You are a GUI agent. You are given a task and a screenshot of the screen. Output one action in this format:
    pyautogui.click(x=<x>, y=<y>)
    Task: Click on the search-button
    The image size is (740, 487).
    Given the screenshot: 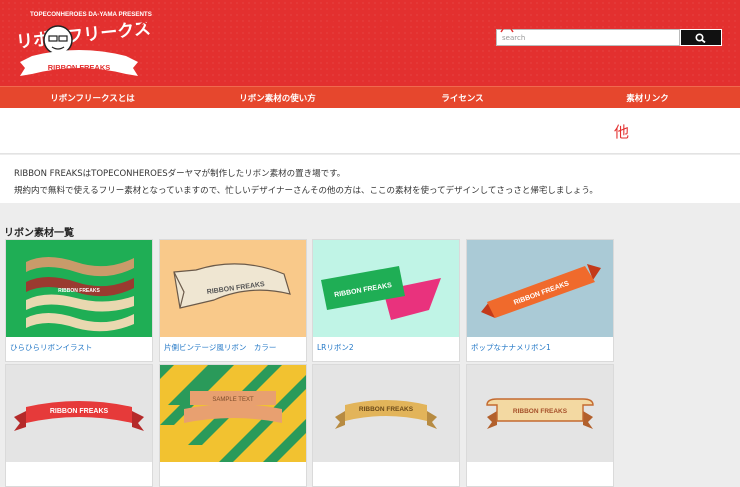 What is the action you would take?
    pyautogui.click(x=701, y=37)
    